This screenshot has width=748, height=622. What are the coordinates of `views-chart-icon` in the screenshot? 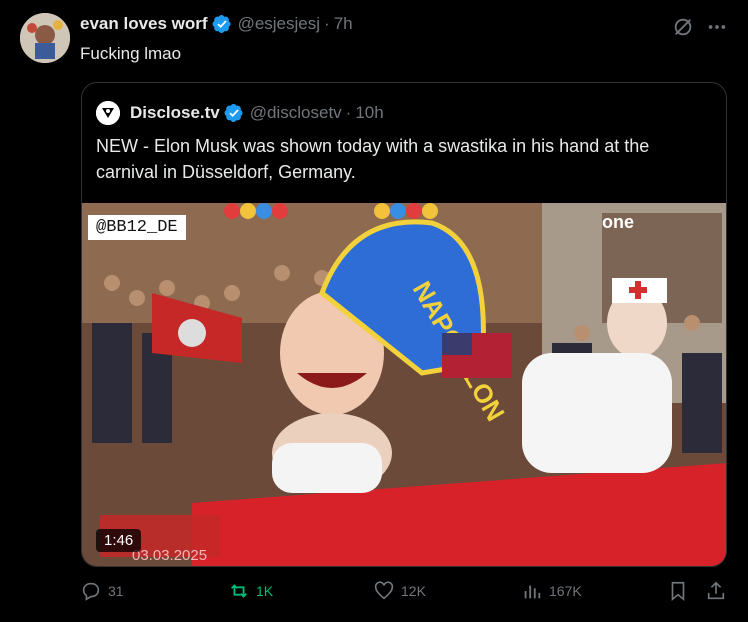 It's located at (532, 592).